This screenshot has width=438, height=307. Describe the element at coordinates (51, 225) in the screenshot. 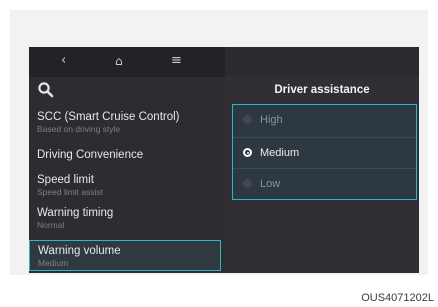

I see `menu-item-subtitle: Normal` at that location.